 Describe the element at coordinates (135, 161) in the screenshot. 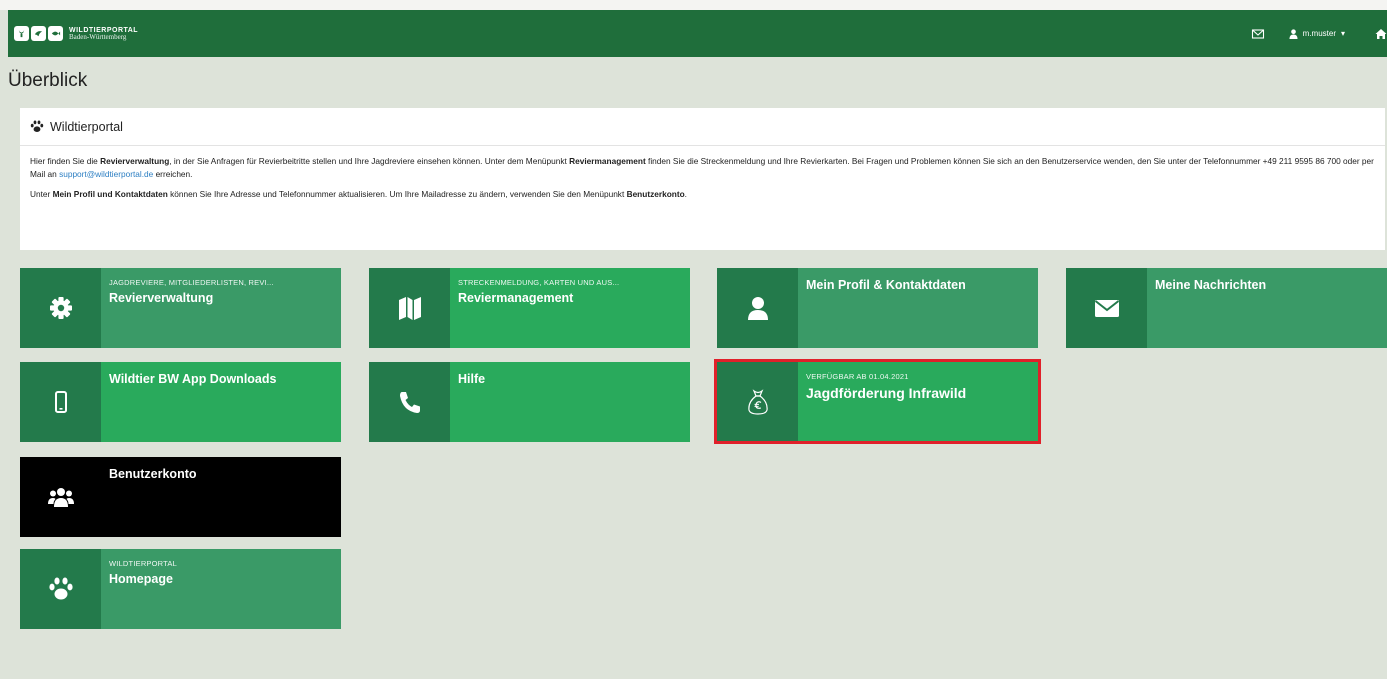

I see `term-revierverwaltung: Revierverwaltung` at that location.